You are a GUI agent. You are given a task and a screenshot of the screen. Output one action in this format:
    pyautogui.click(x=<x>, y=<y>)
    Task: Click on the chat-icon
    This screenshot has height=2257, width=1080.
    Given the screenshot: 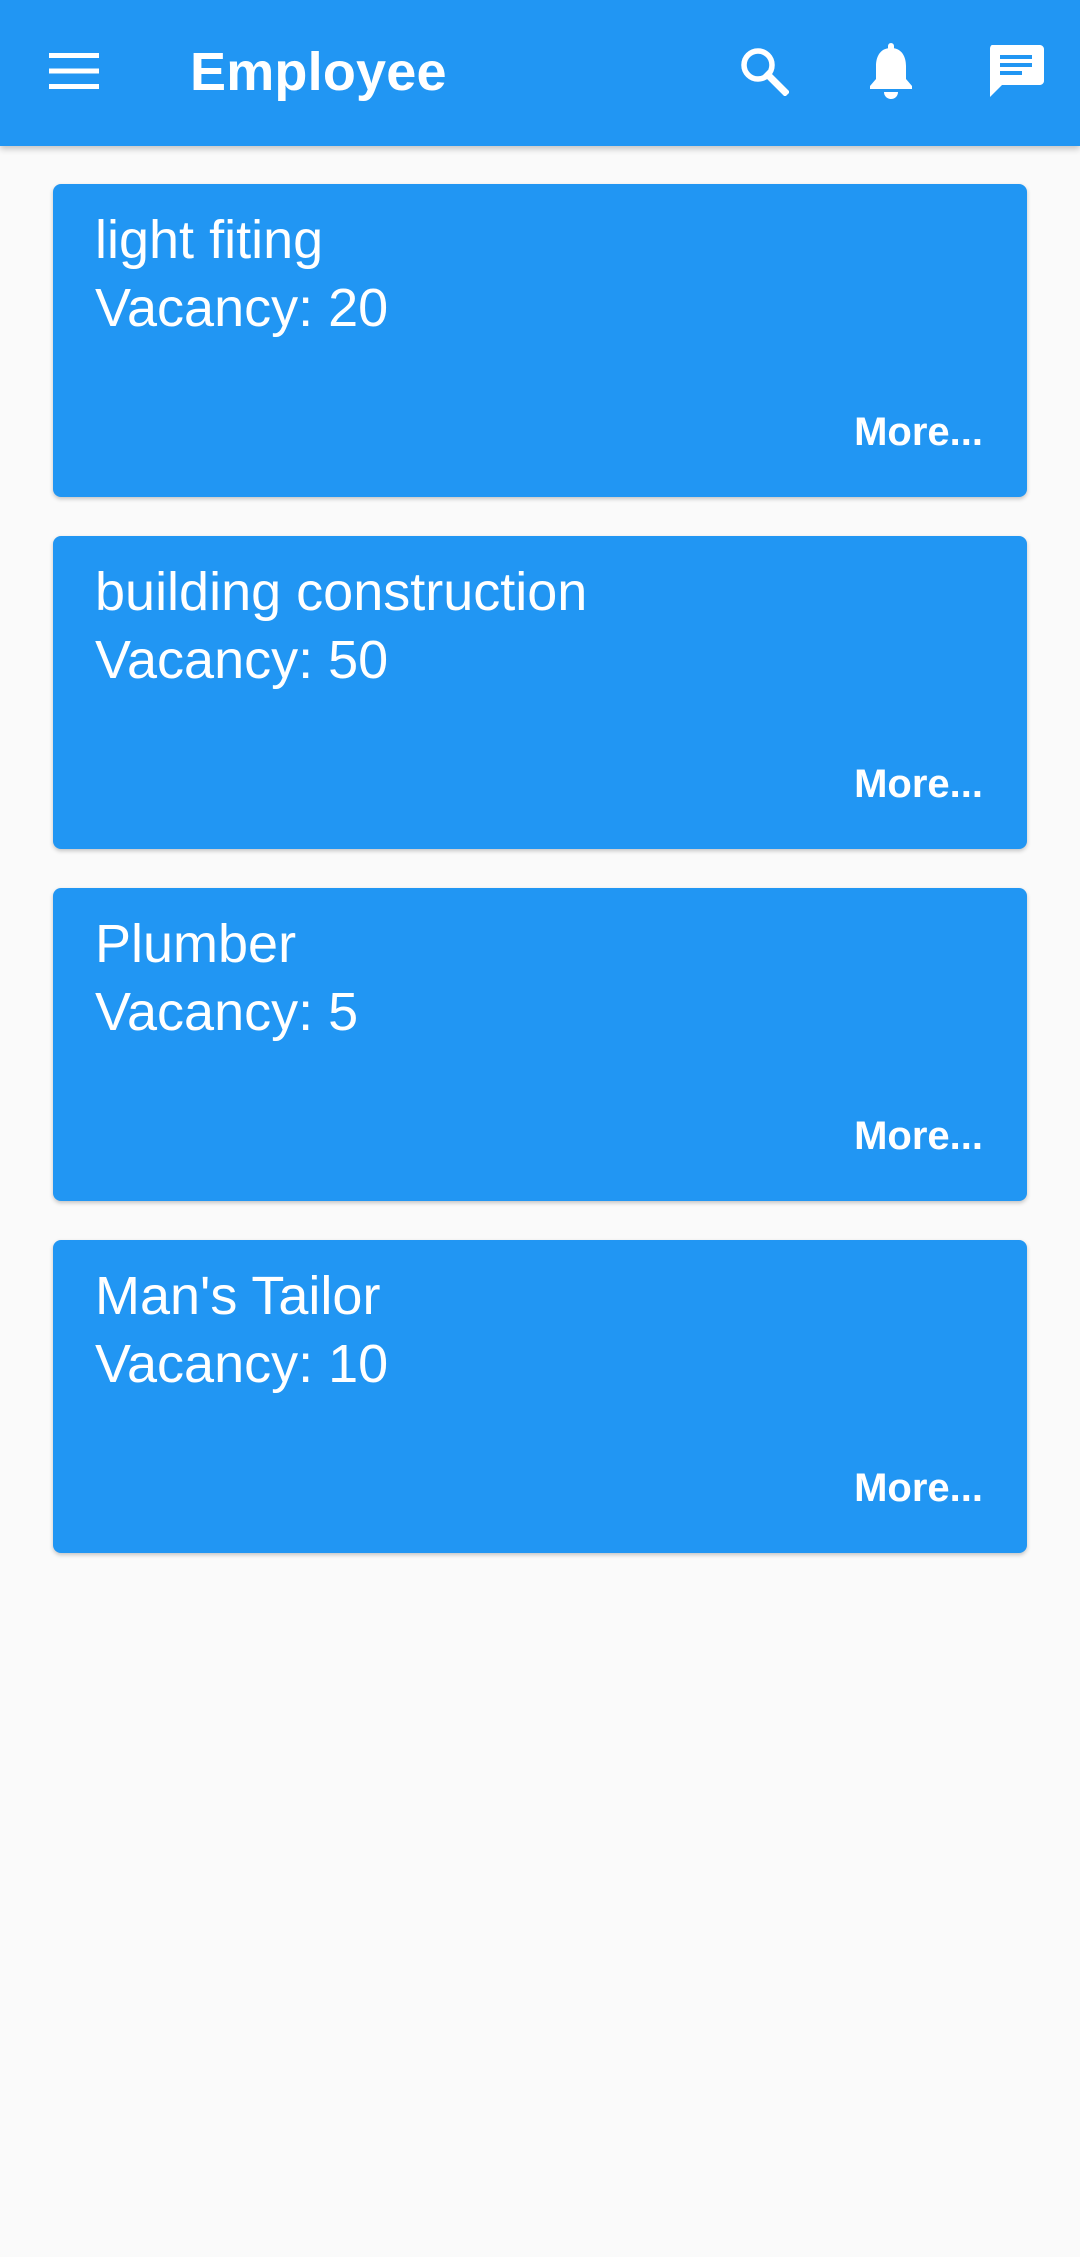 What is the action you would take?
    pyautogui.click(x=1016, y=73)
    